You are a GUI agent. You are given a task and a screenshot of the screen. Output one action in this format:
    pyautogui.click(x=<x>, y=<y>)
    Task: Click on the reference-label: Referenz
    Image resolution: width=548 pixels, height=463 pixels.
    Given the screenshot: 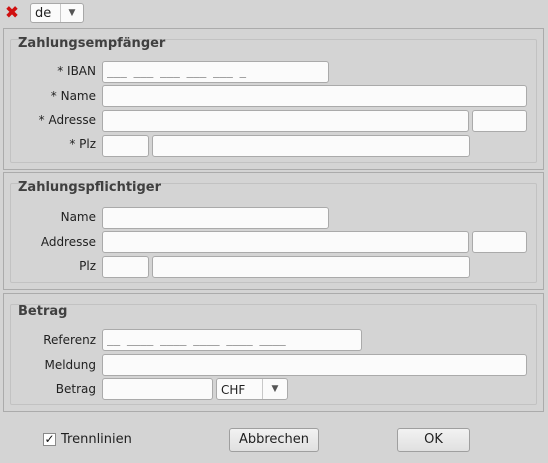 What is the action you would take?
    pyautogui.click(x=69, y=340)
    